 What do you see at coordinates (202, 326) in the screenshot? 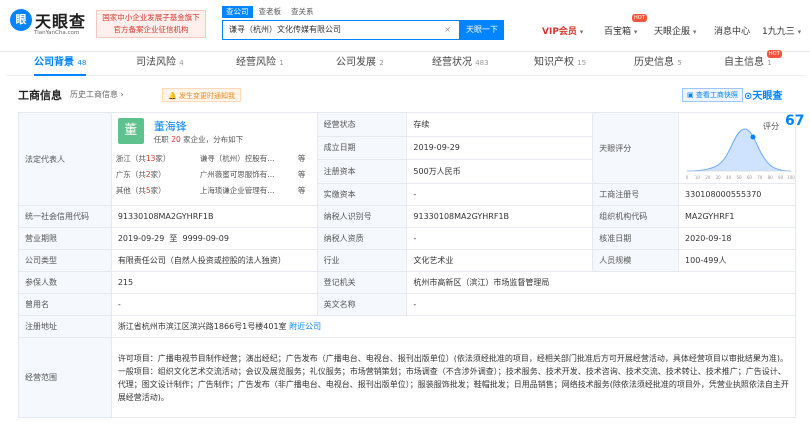
I see `address-value: 浙江省杭州市滨江区滨兴路1866号1号楼401室` at bounding box center [202, 326].